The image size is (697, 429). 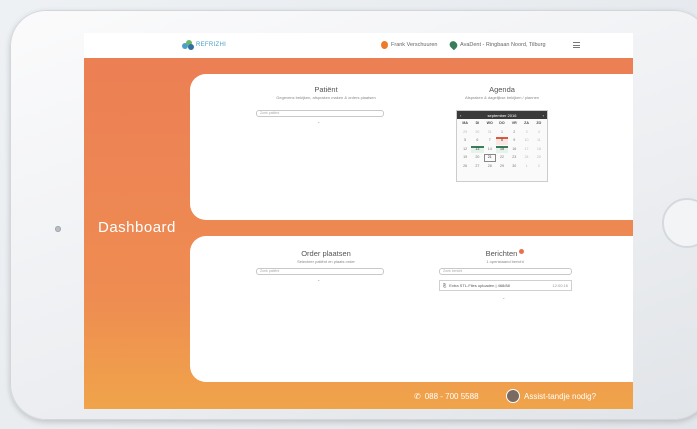 What do you see at coordinates (539, 158) in the screenshot?
I see `calendar-day: 25` at bounding box center [539, 158].